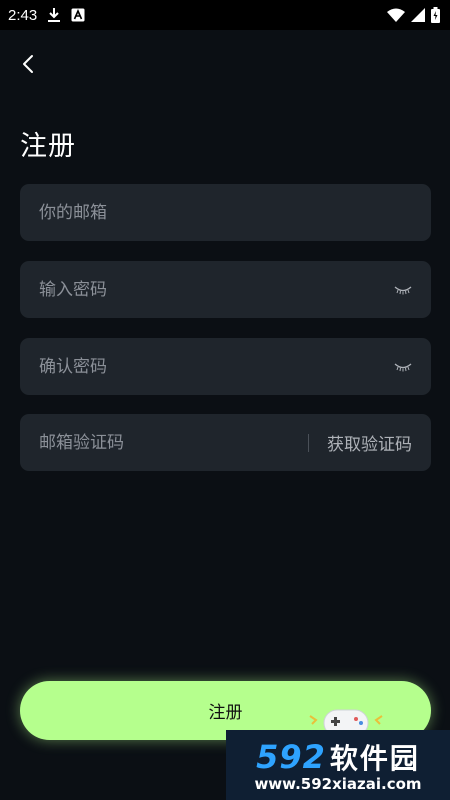 The width and height of the screenshot is (450, 800). What do you see at coordinates (23, 15) in the screenshot?
I see `status-time: 2:43` at bounding box center [23, 15].